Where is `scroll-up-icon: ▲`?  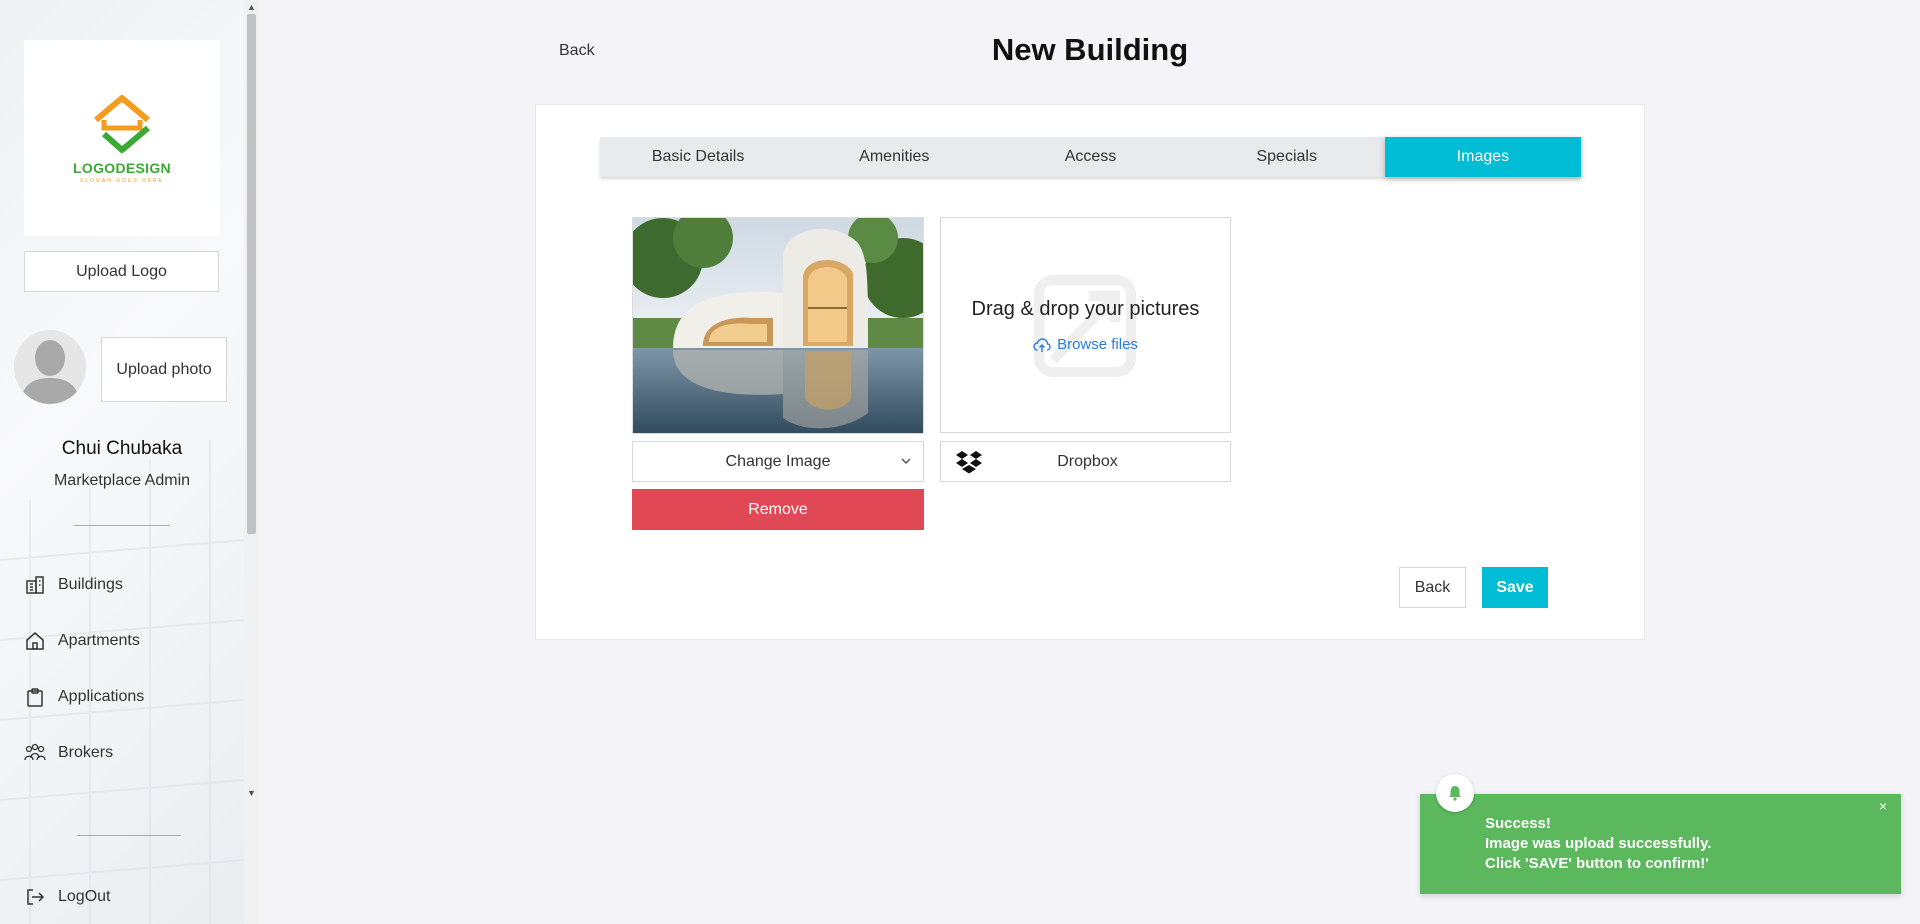 scroll-up-icon: ▲ is located at coordinates (251, 7).